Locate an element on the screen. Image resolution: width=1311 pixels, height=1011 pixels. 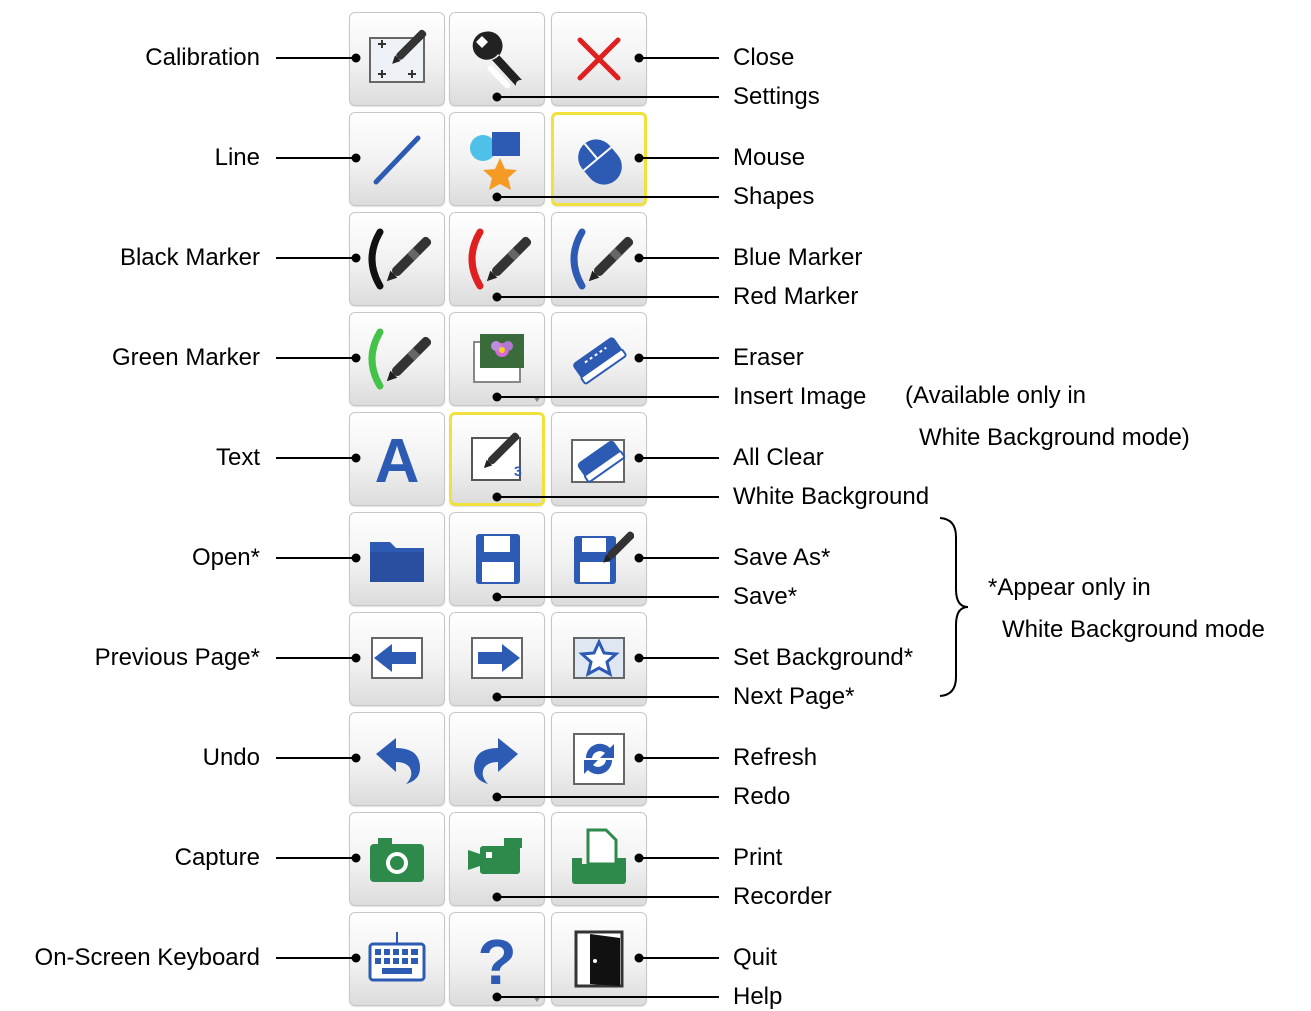
keyboard-icon is located at coordinates (397, 957).